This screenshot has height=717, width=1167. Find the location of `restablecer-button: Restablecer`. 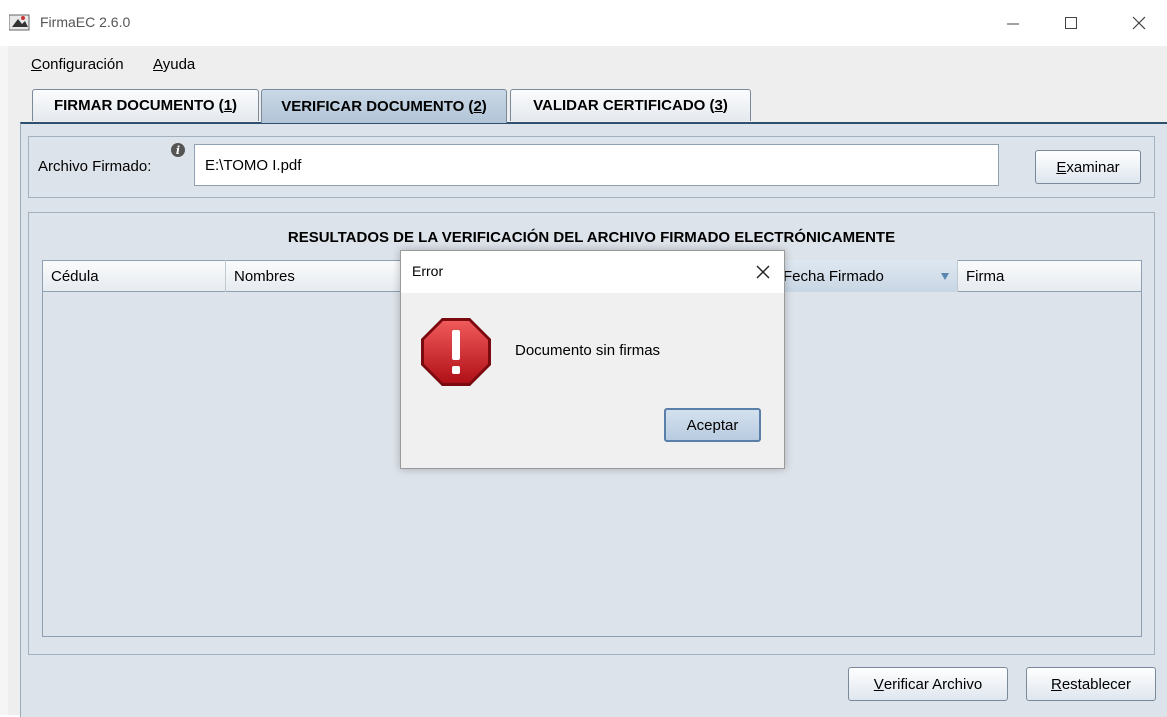

restablecer-button: Restablecer is located at coordinates (1091, 684).